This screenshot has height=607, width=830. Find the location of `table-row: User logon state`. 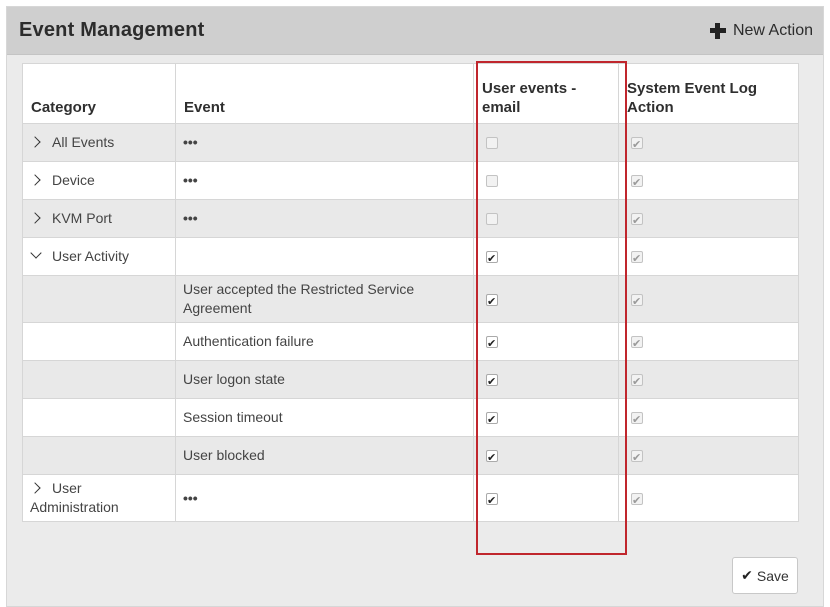

table-row: User logon state is located at coordinates (410, 379).